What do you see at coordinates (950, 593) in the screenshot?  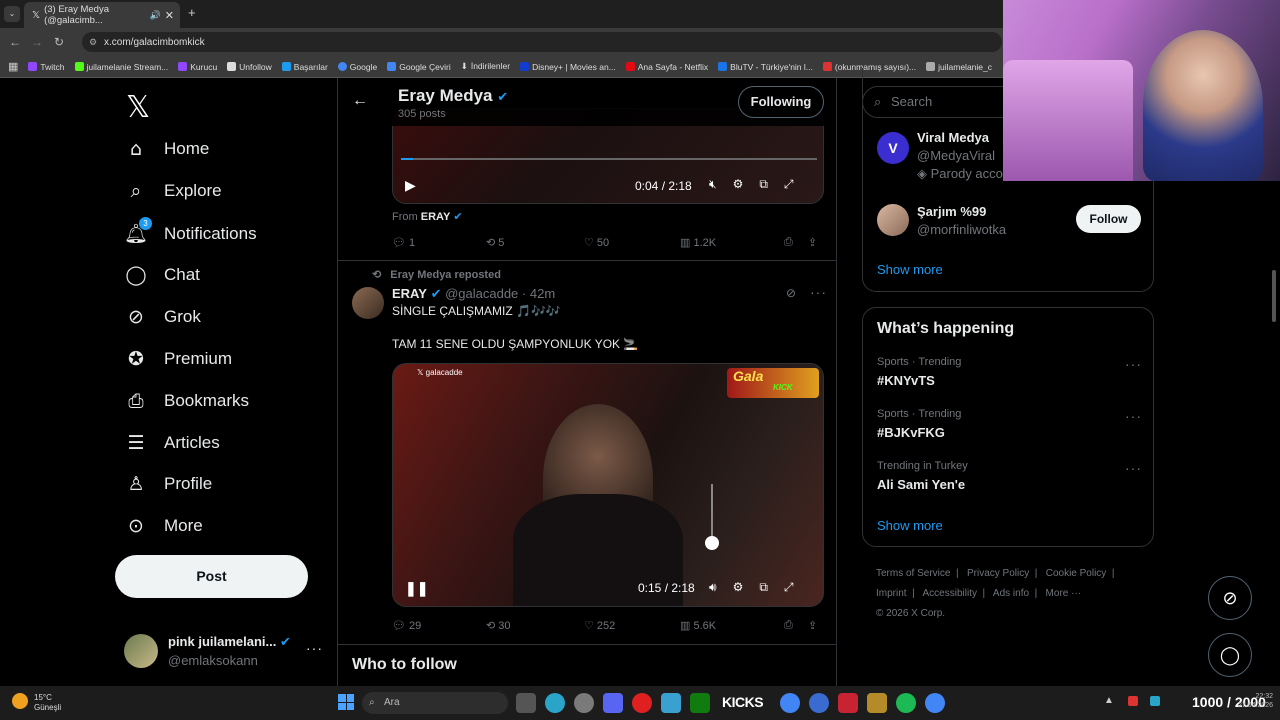 I see `footer-link: Accessibility` at bounding box center [950, 593].